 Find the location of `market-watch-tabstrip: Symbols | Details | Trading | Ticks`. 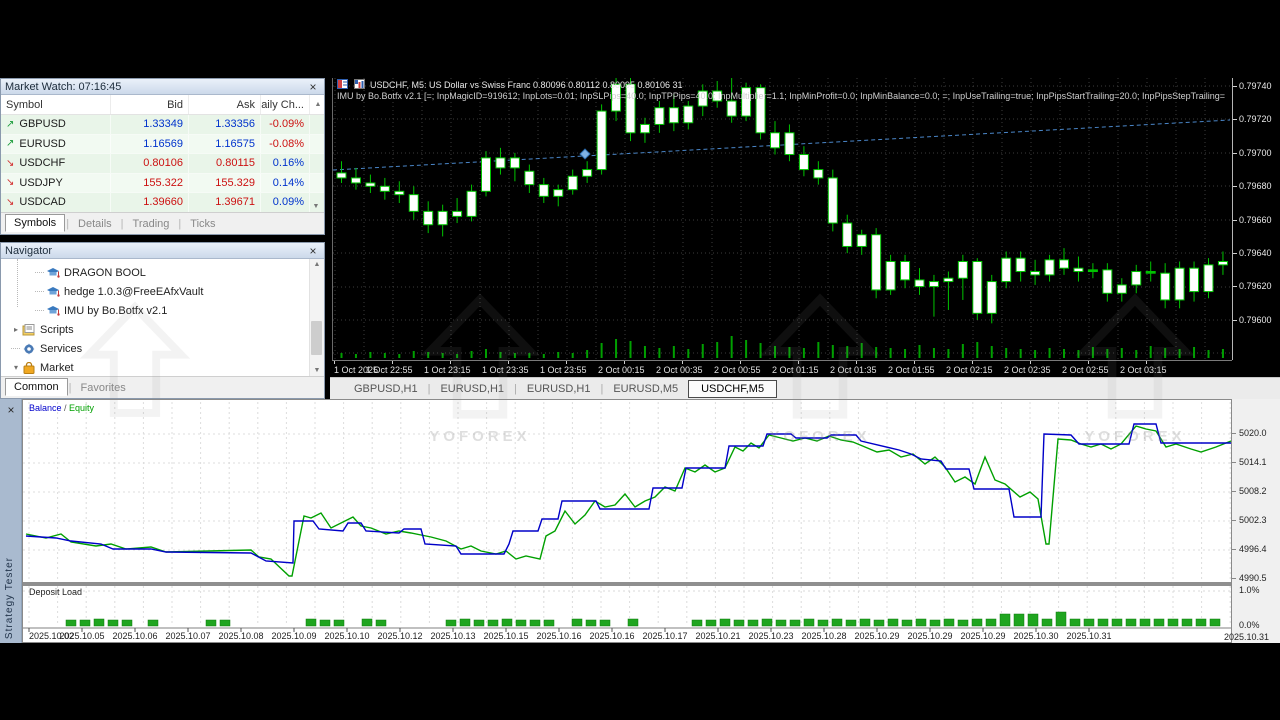

market-watch-tabstrip: Symbols | Details | Trading | Ticks is located at coordinates (162, 223).